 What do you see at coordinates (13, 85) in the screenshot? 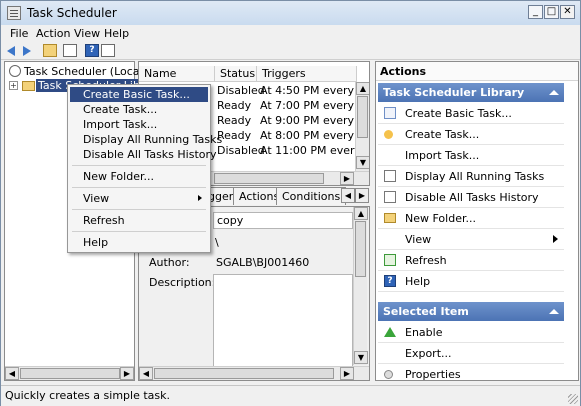
I see `expand-icon: +` at bounding box center [13, 85].